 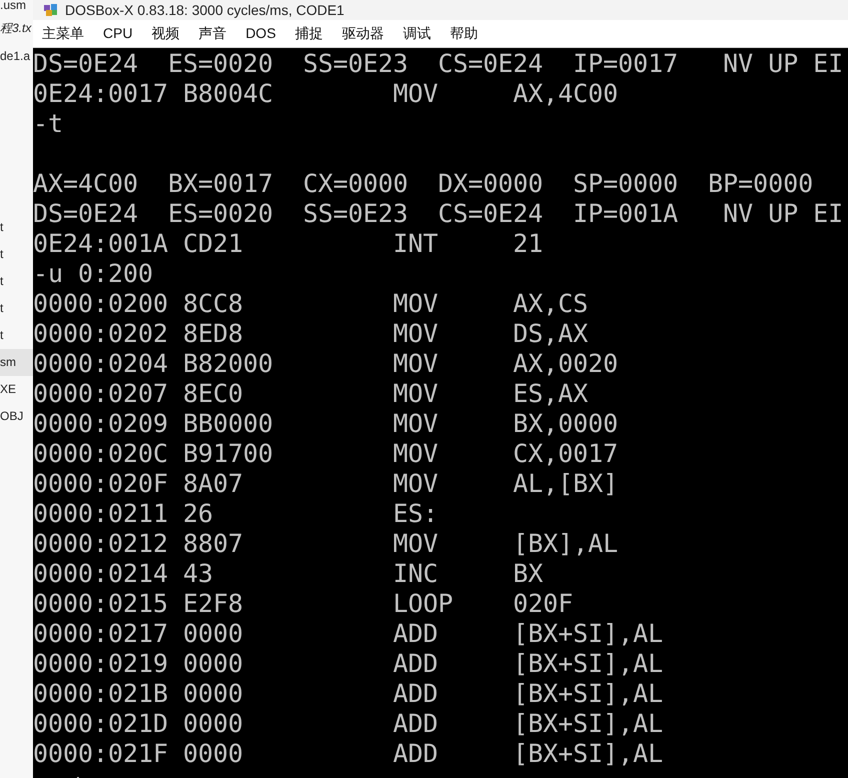 I want to click on file-name: 程3.tx, so click(x=16, y=28).